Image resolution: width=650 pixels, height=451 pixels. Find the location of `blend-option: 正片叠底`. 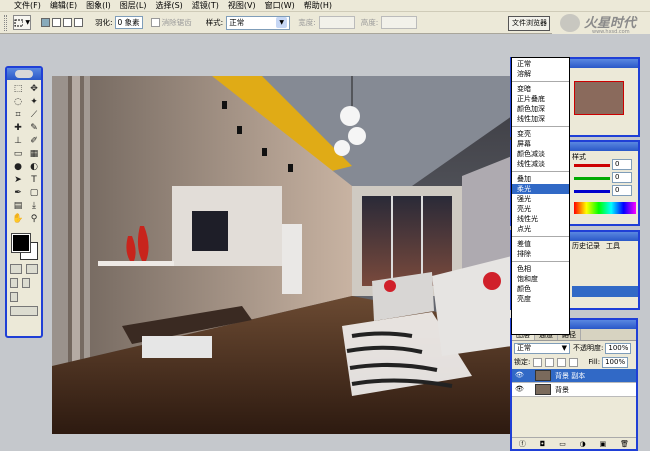

blend-option: 正片叠底 is located at coordinates (540, 99).